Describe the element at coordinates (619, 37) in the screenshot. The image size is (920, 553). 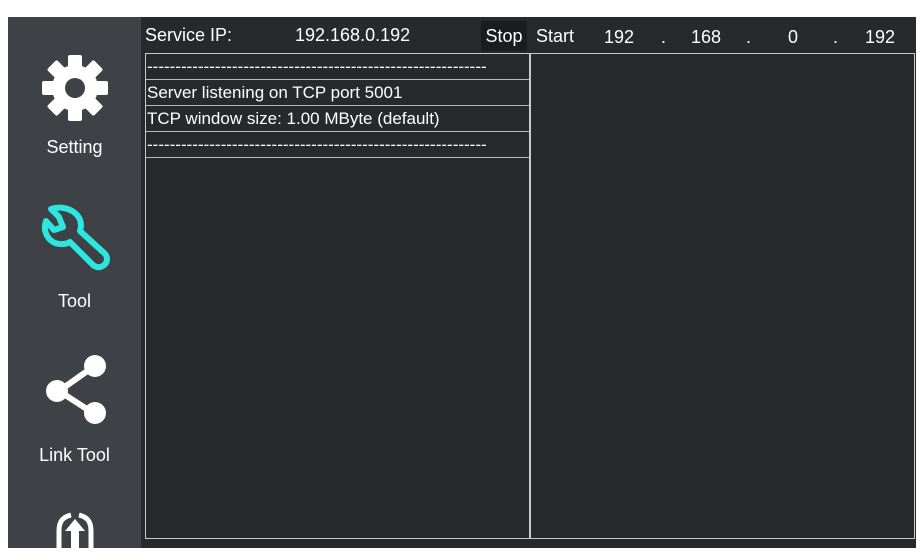
I see `ip-octet-1-input: 192` at that location.